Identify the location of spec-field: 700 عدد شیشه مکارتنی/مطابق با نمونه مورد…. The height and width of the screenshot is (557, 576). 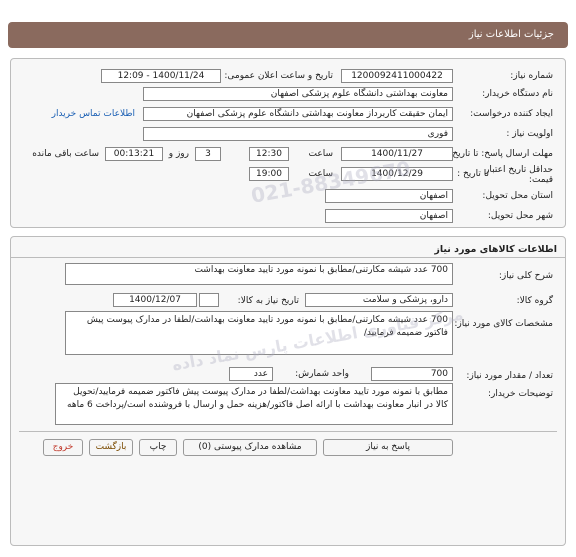
(259, 333).